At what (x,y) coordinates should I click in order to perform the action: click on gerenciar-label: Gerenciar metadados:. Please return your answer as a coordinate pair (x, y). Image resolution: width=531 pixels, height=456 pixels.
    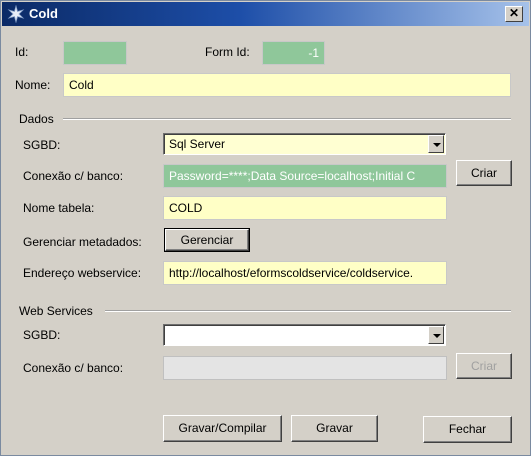
    Looking at the image, I should click on (82, 242).